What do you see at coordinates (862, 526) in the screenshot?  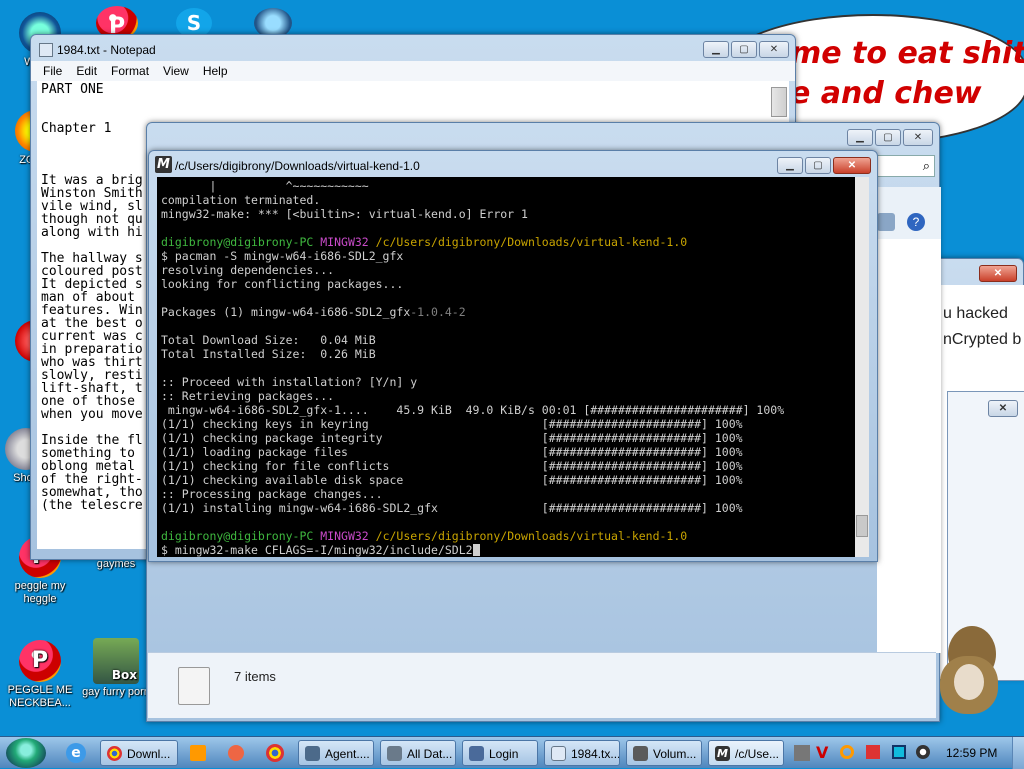 I see `scrollbar-thumb` at bounding box center [862, 526].